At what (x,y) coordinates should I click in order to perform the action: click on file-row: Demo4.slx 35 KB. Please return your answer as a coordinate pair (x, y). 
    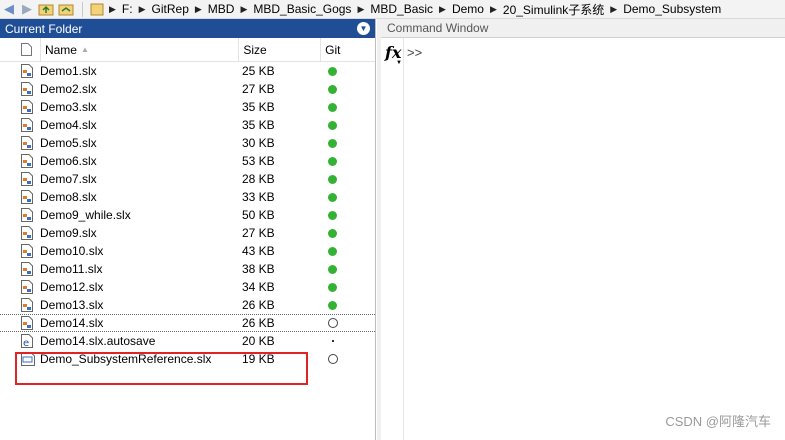
    Looking at the image, I should click on (187, 125).